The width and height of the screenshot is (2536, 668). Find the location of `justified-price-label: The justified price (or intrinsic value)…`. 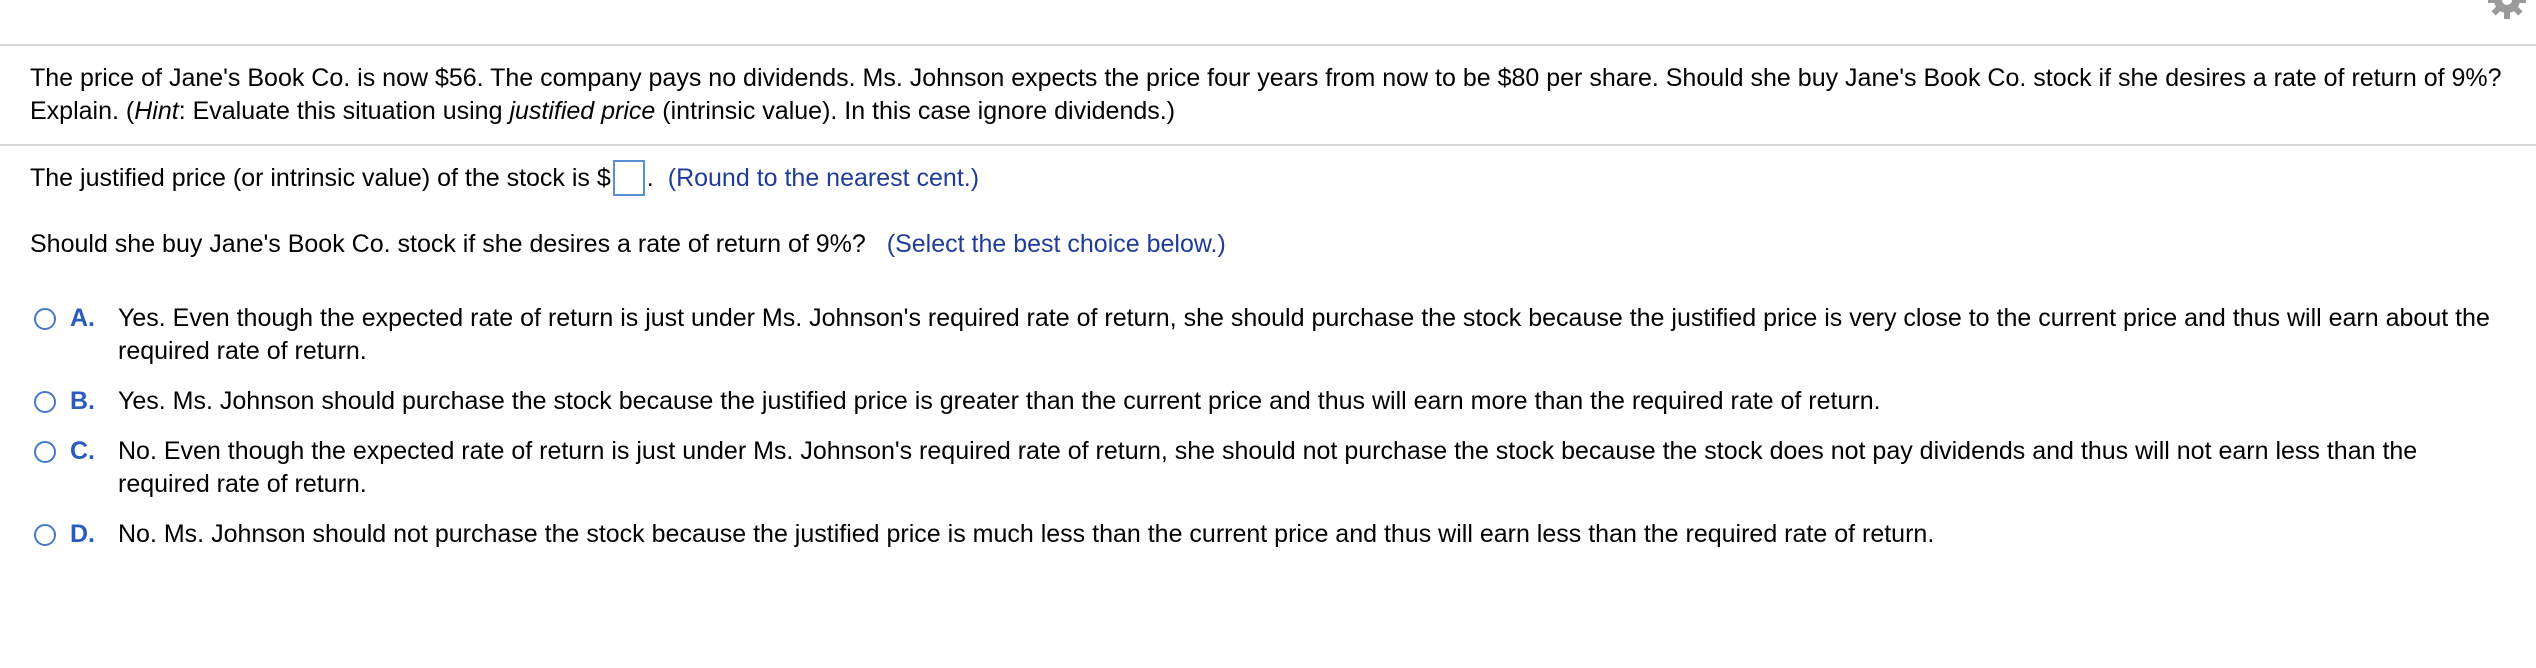

justified-price-label: The justified price (or intrinsic value)… is located at coordinates (320, 178).